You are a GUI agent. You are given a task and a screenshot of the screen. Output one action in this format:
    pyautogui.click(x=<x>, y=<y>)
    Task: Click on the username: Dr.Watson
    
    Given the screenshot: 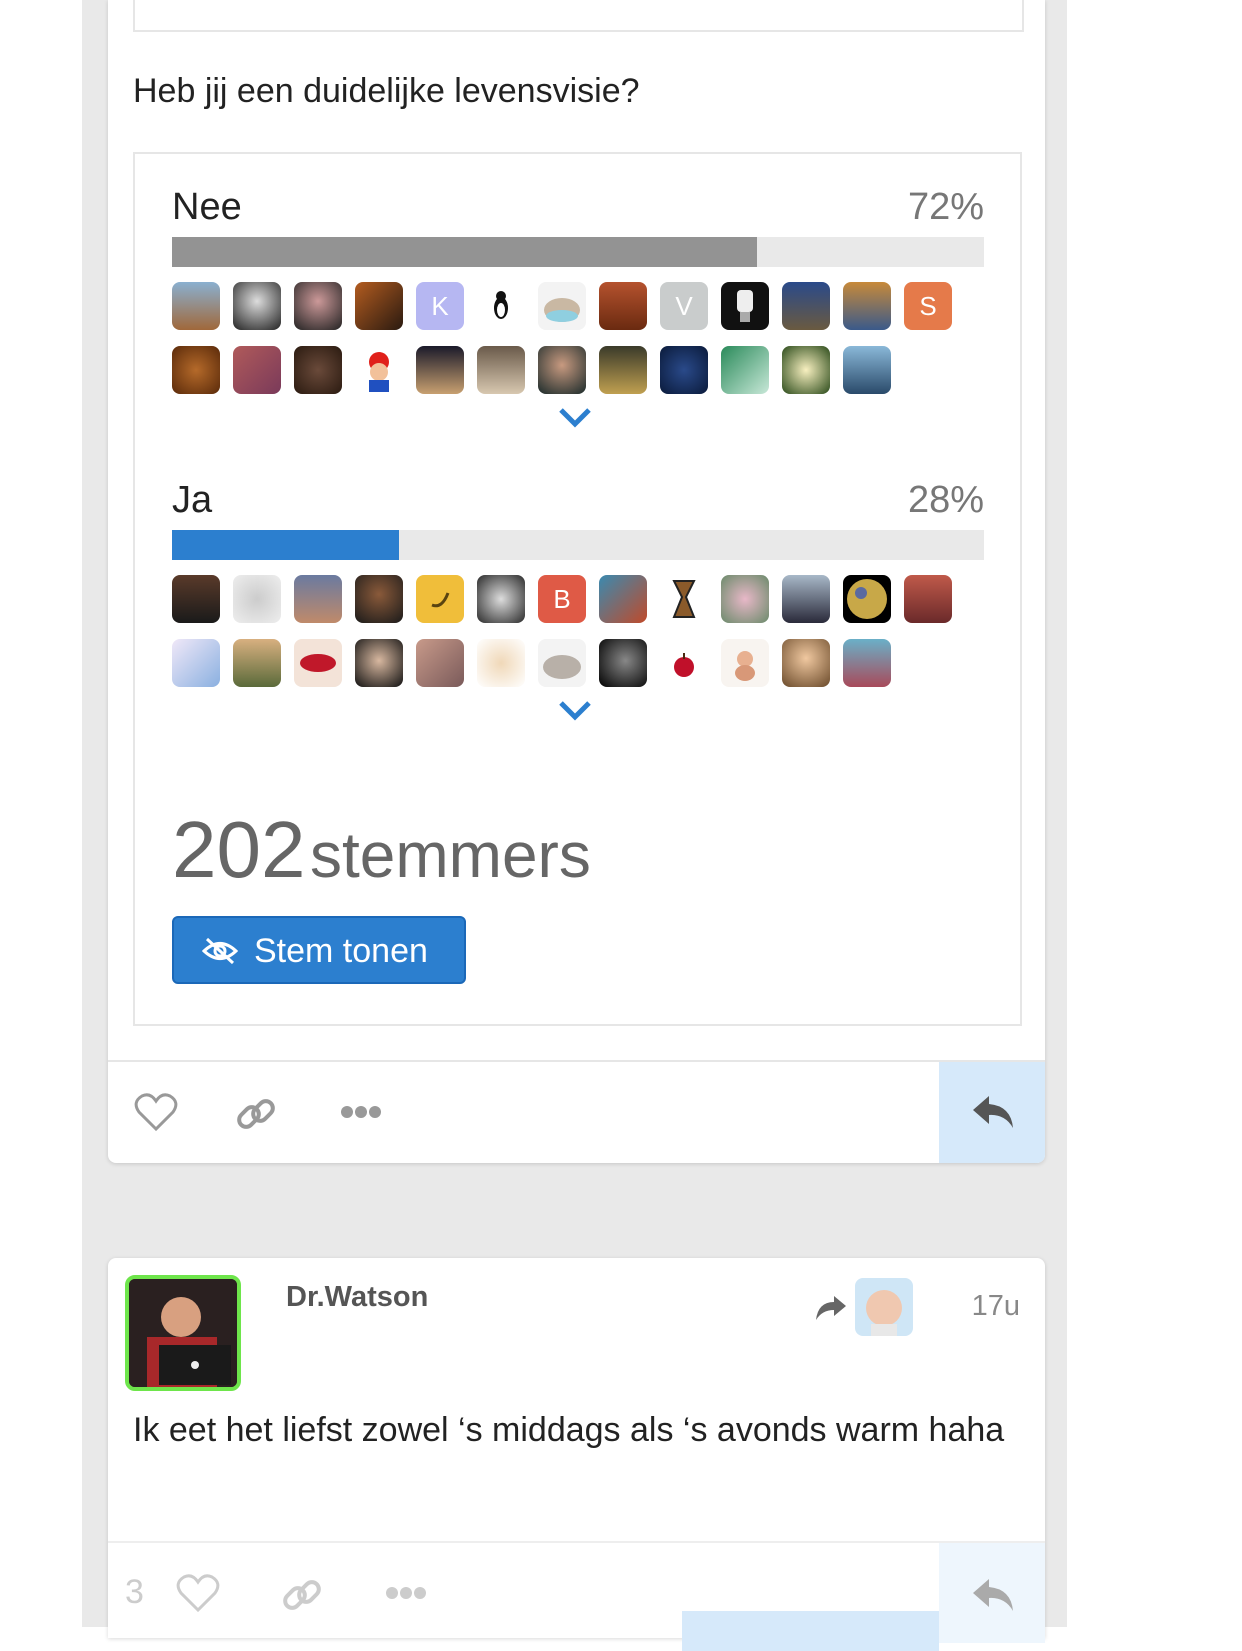 What is the action you would take?
    pyautogui.click(x=357, y=1297)
    